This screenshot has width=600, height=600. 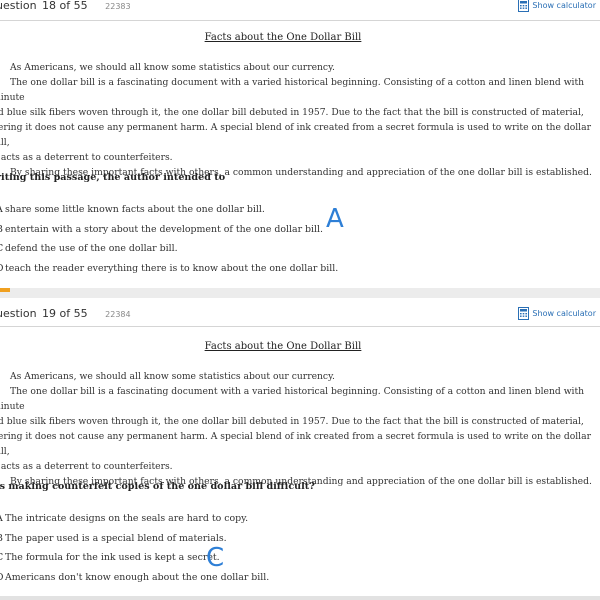 What do you see at coordinates (215, 558) in the screenshot?
I see `handwritten-answer-mark: C` at bounding box center [215, 558].